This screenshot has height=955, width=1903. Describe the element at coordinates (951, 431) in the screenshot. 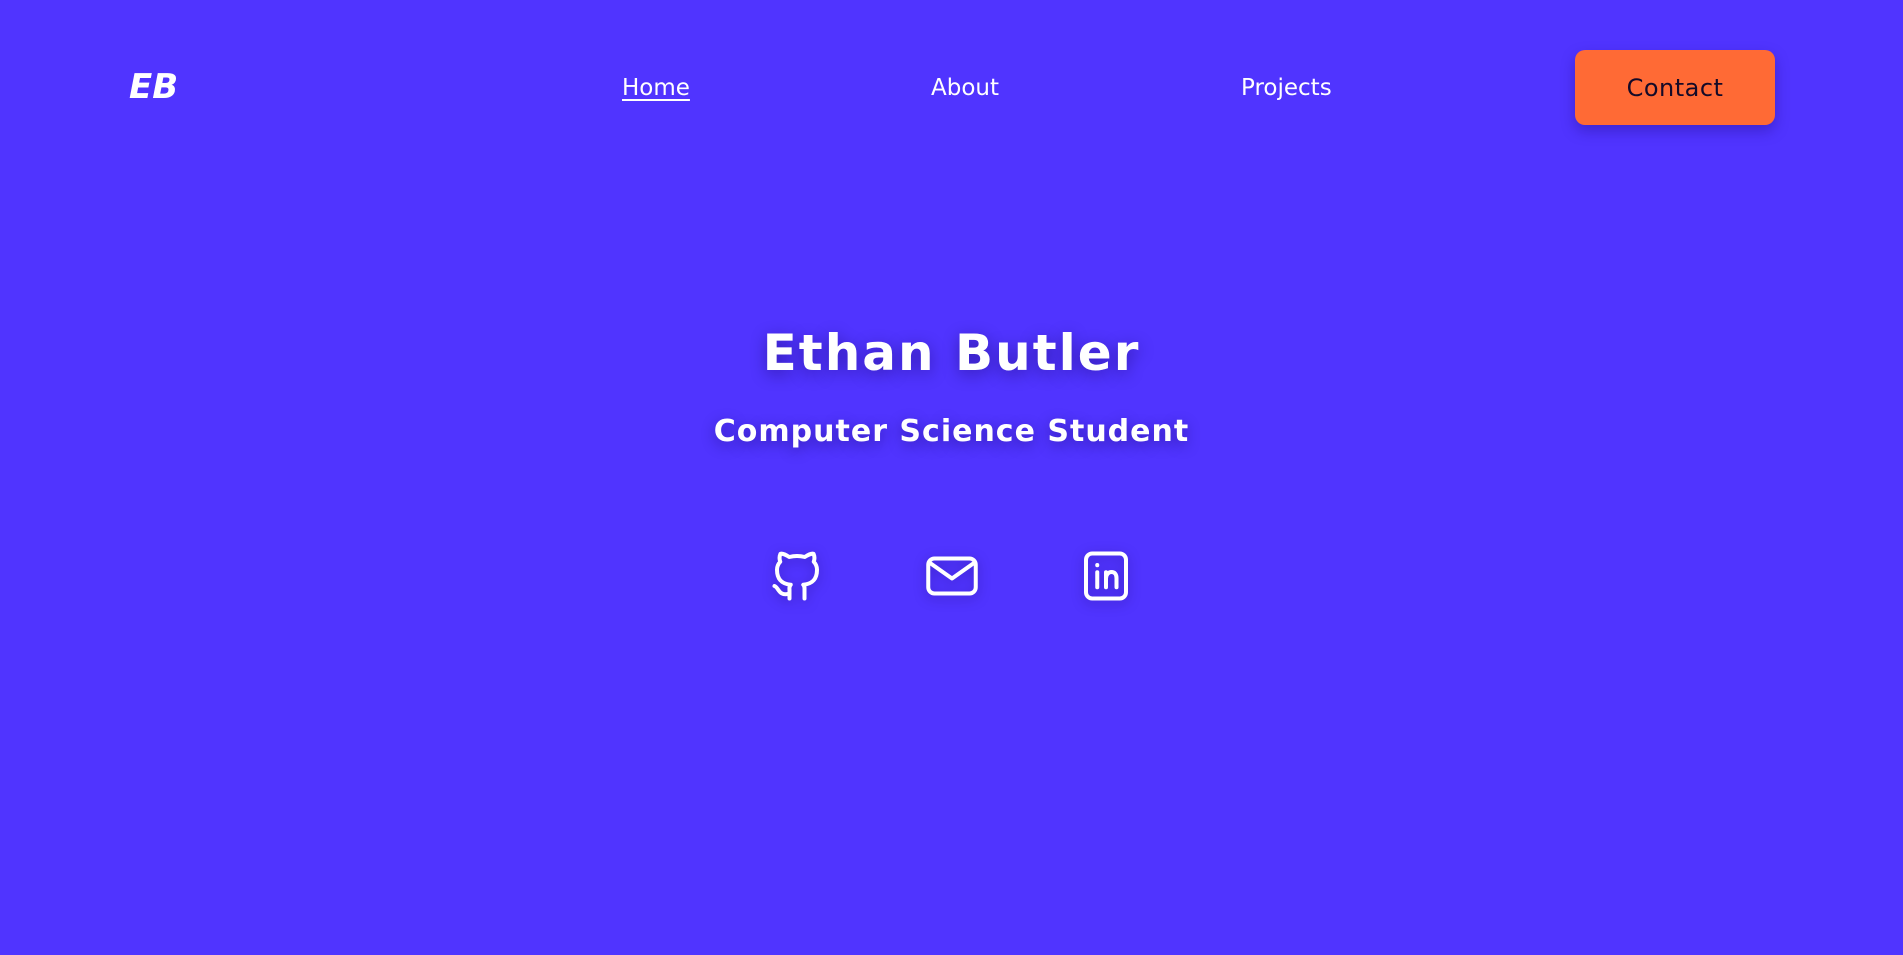

I see `hero-subtitle: Computer Science Student` at that location.